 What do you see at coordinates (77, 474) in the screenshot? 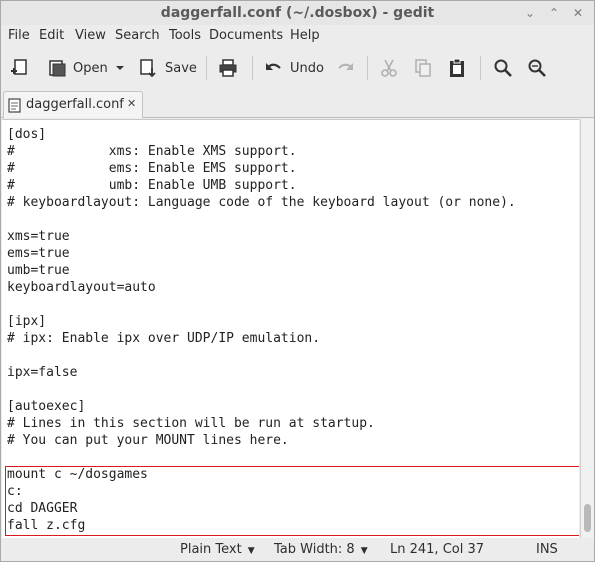
I see `code-line: mount c ~/dosgames` at bounding box center [77, 474].